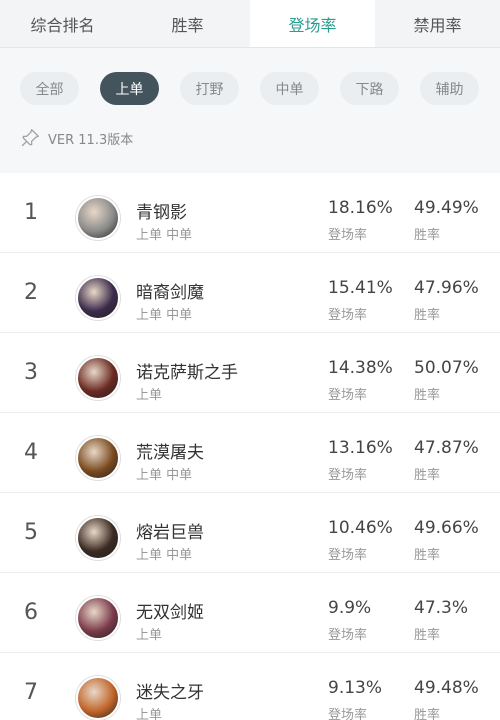 The width and height of the screenshot is (500, 720). What do you see at coordinates (446, 448) in the screenshot?
I see `win-rate-value: 47.87%` at bounding box center [446, 448].